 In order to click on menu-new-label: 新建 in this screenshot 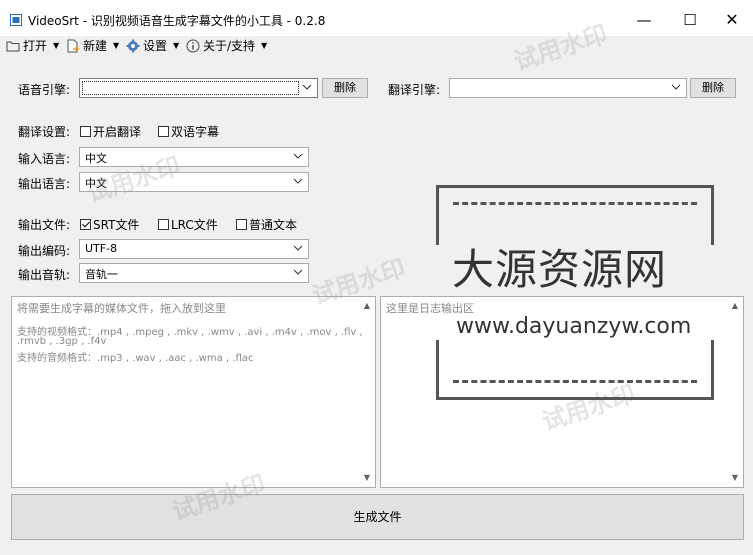, I will do `click(95, 46)`.